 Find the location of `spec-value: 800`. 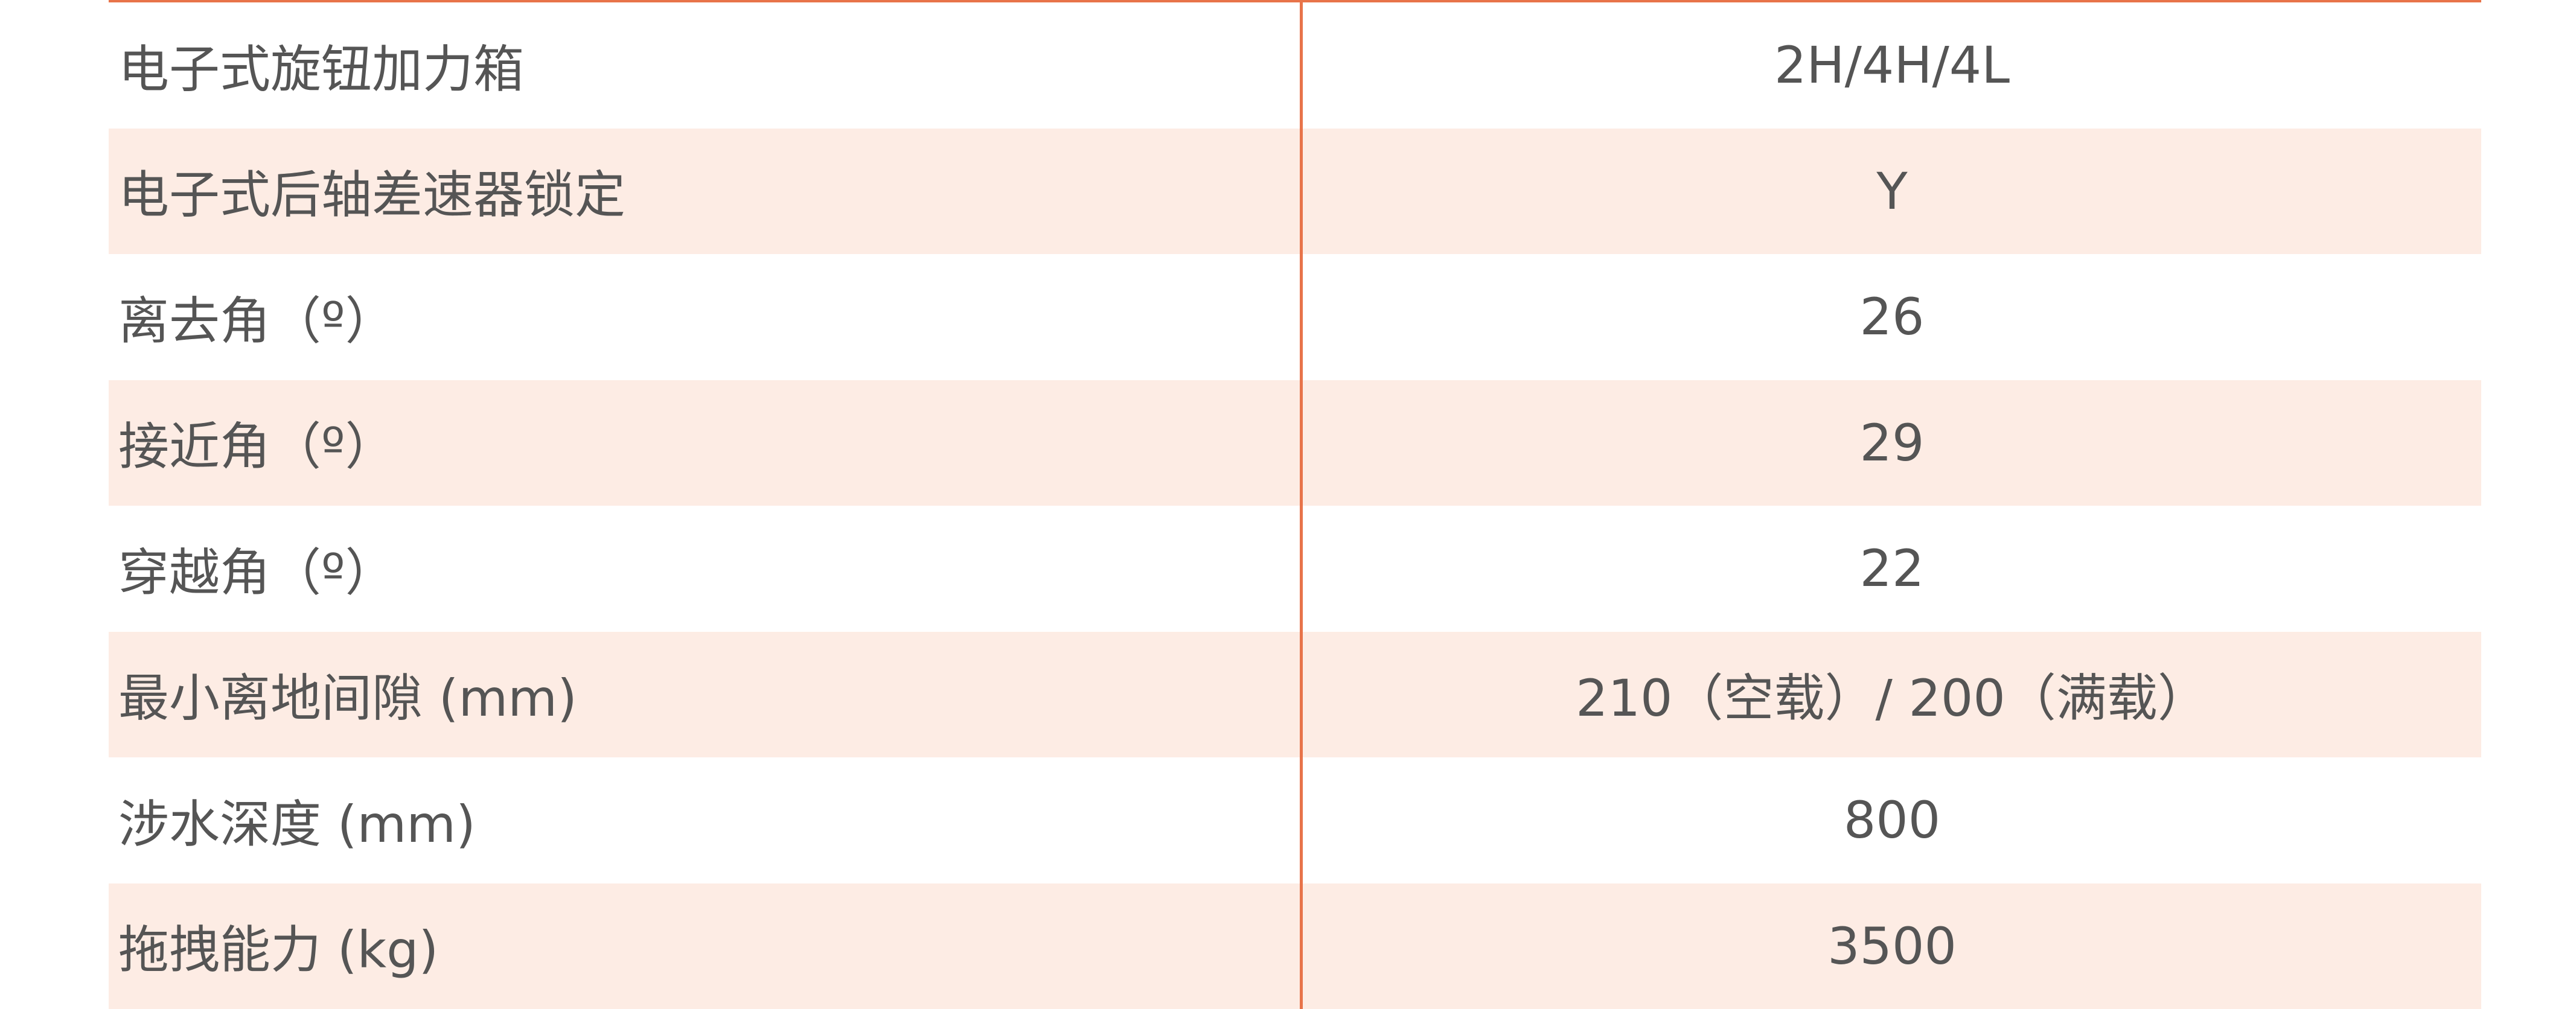

spec-value: 800 is located at coordinates (1892, 820).